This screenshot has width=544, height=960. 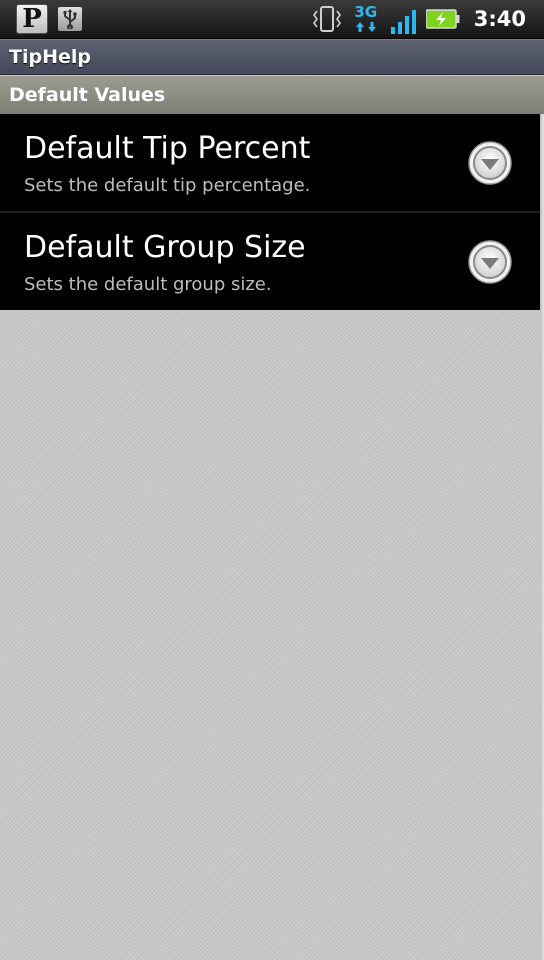 I want to click on network-type-label: 3G, so click(x=366, y=12).